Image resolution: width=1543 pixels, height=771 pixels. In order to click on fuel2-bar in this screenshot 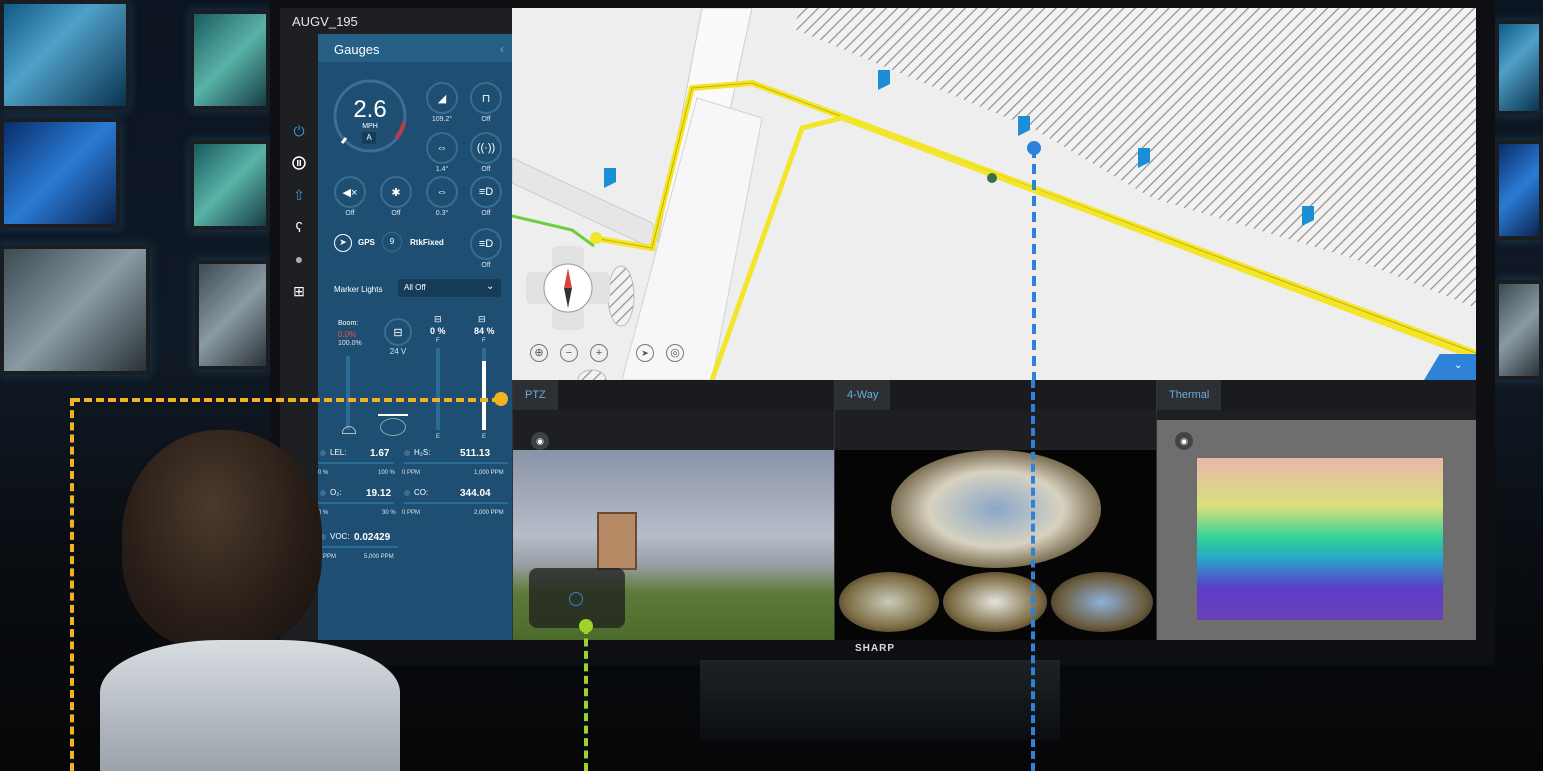, I will do `click(484, 389)`.